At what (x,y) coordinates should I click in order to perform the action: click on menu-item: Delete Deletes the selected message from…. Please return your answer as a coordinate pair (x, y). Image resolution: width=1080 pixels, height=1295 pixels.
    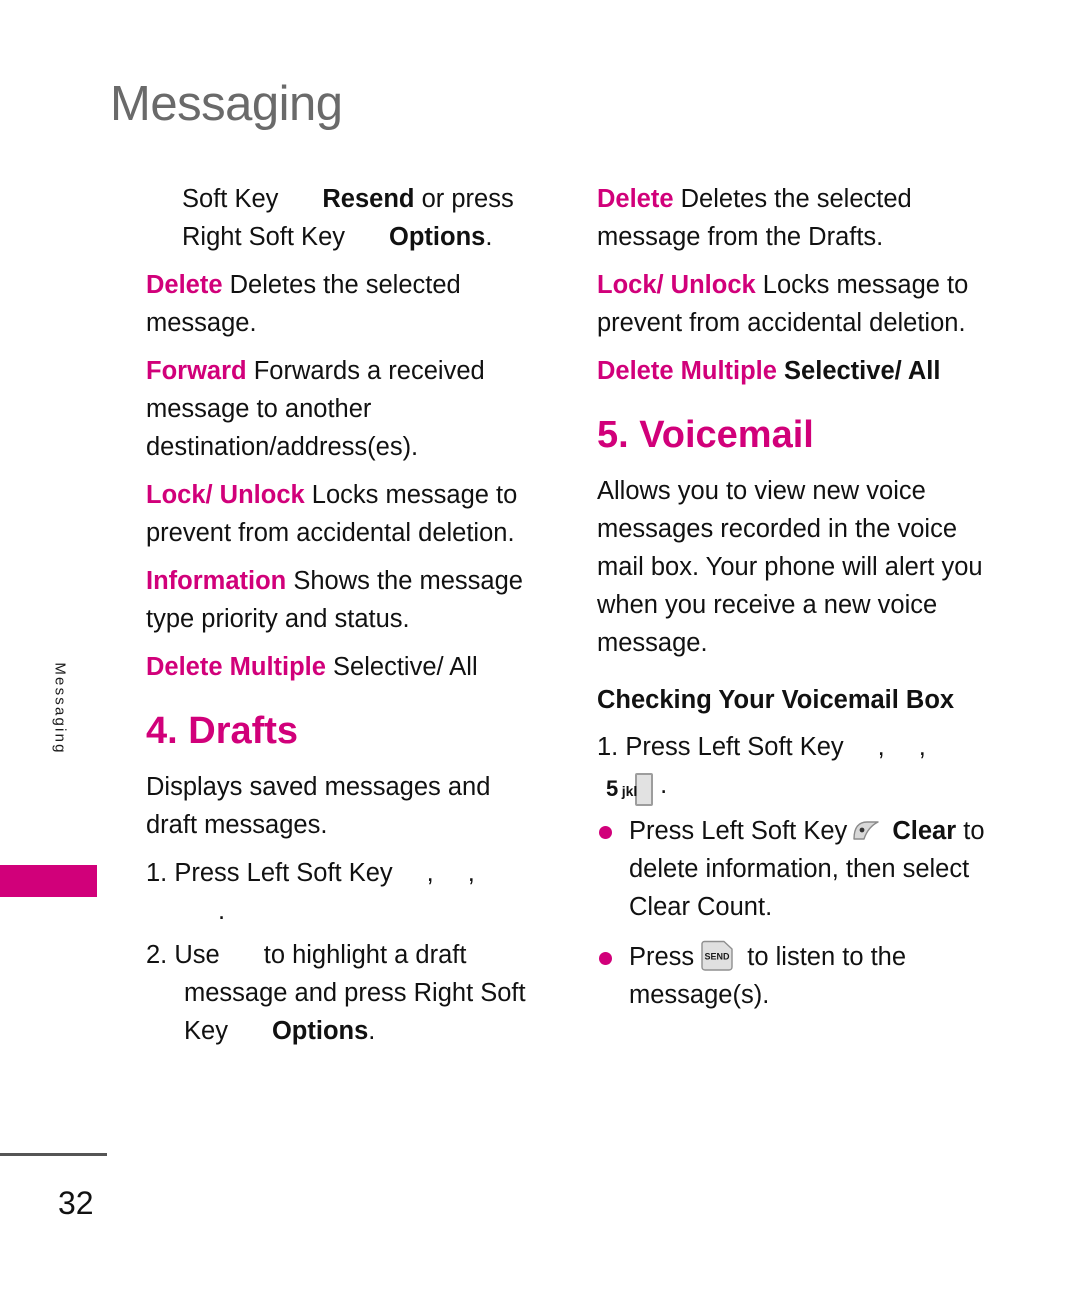
    Looking at the image, I should click on (799, 218).